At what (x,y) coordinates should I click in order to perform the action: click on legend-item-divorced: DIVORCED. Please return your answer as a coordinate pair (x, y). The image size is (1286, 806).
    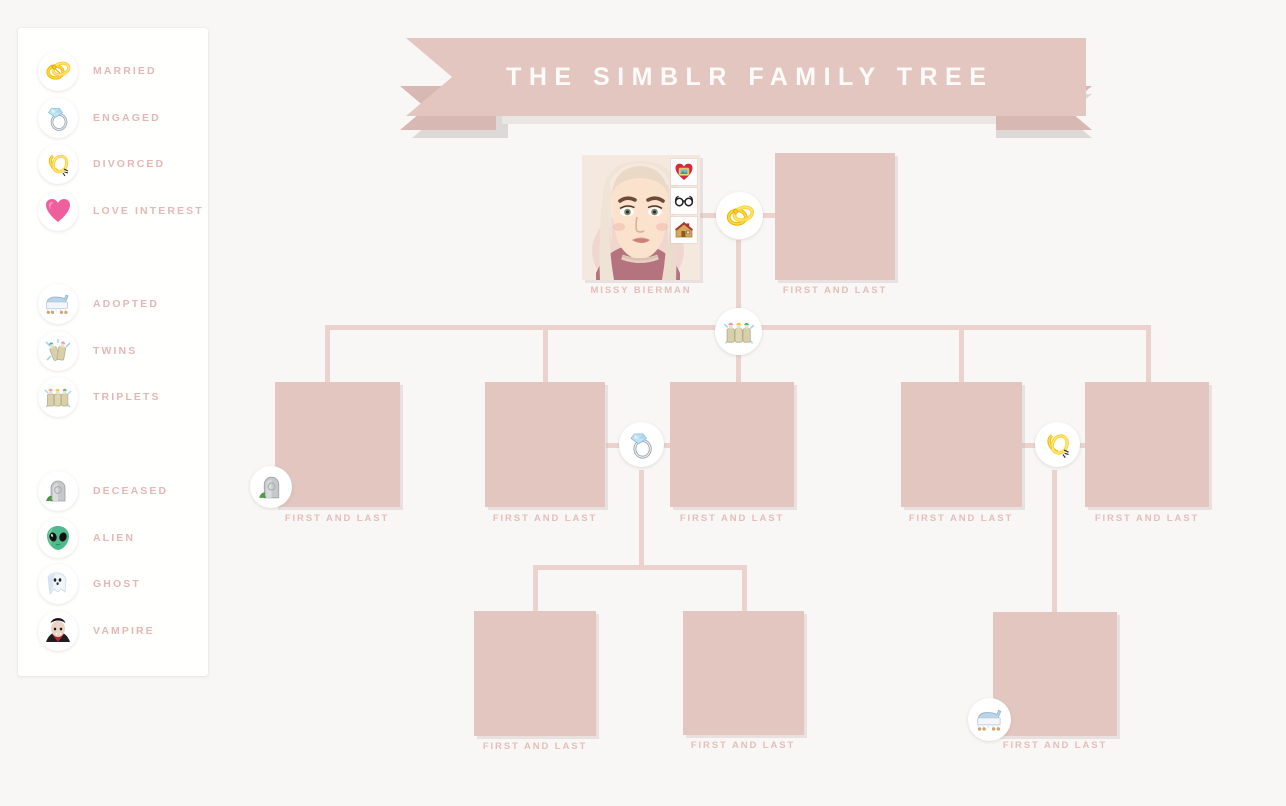
    Looking at the image, I should click on (113, 164).